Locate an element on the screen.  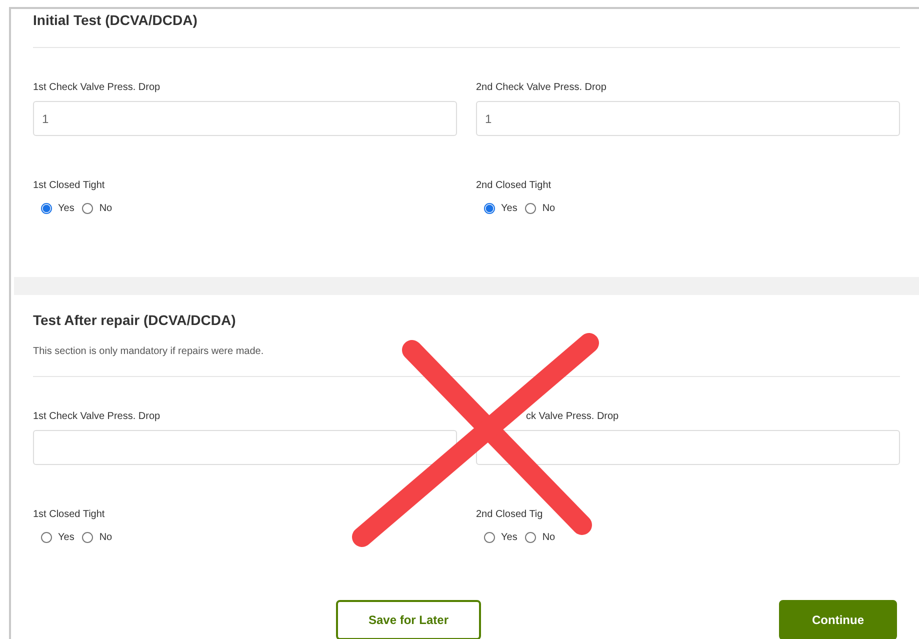
section-title: Test After repair (DCVA/DCDA) is located at coordinates (135, 320).